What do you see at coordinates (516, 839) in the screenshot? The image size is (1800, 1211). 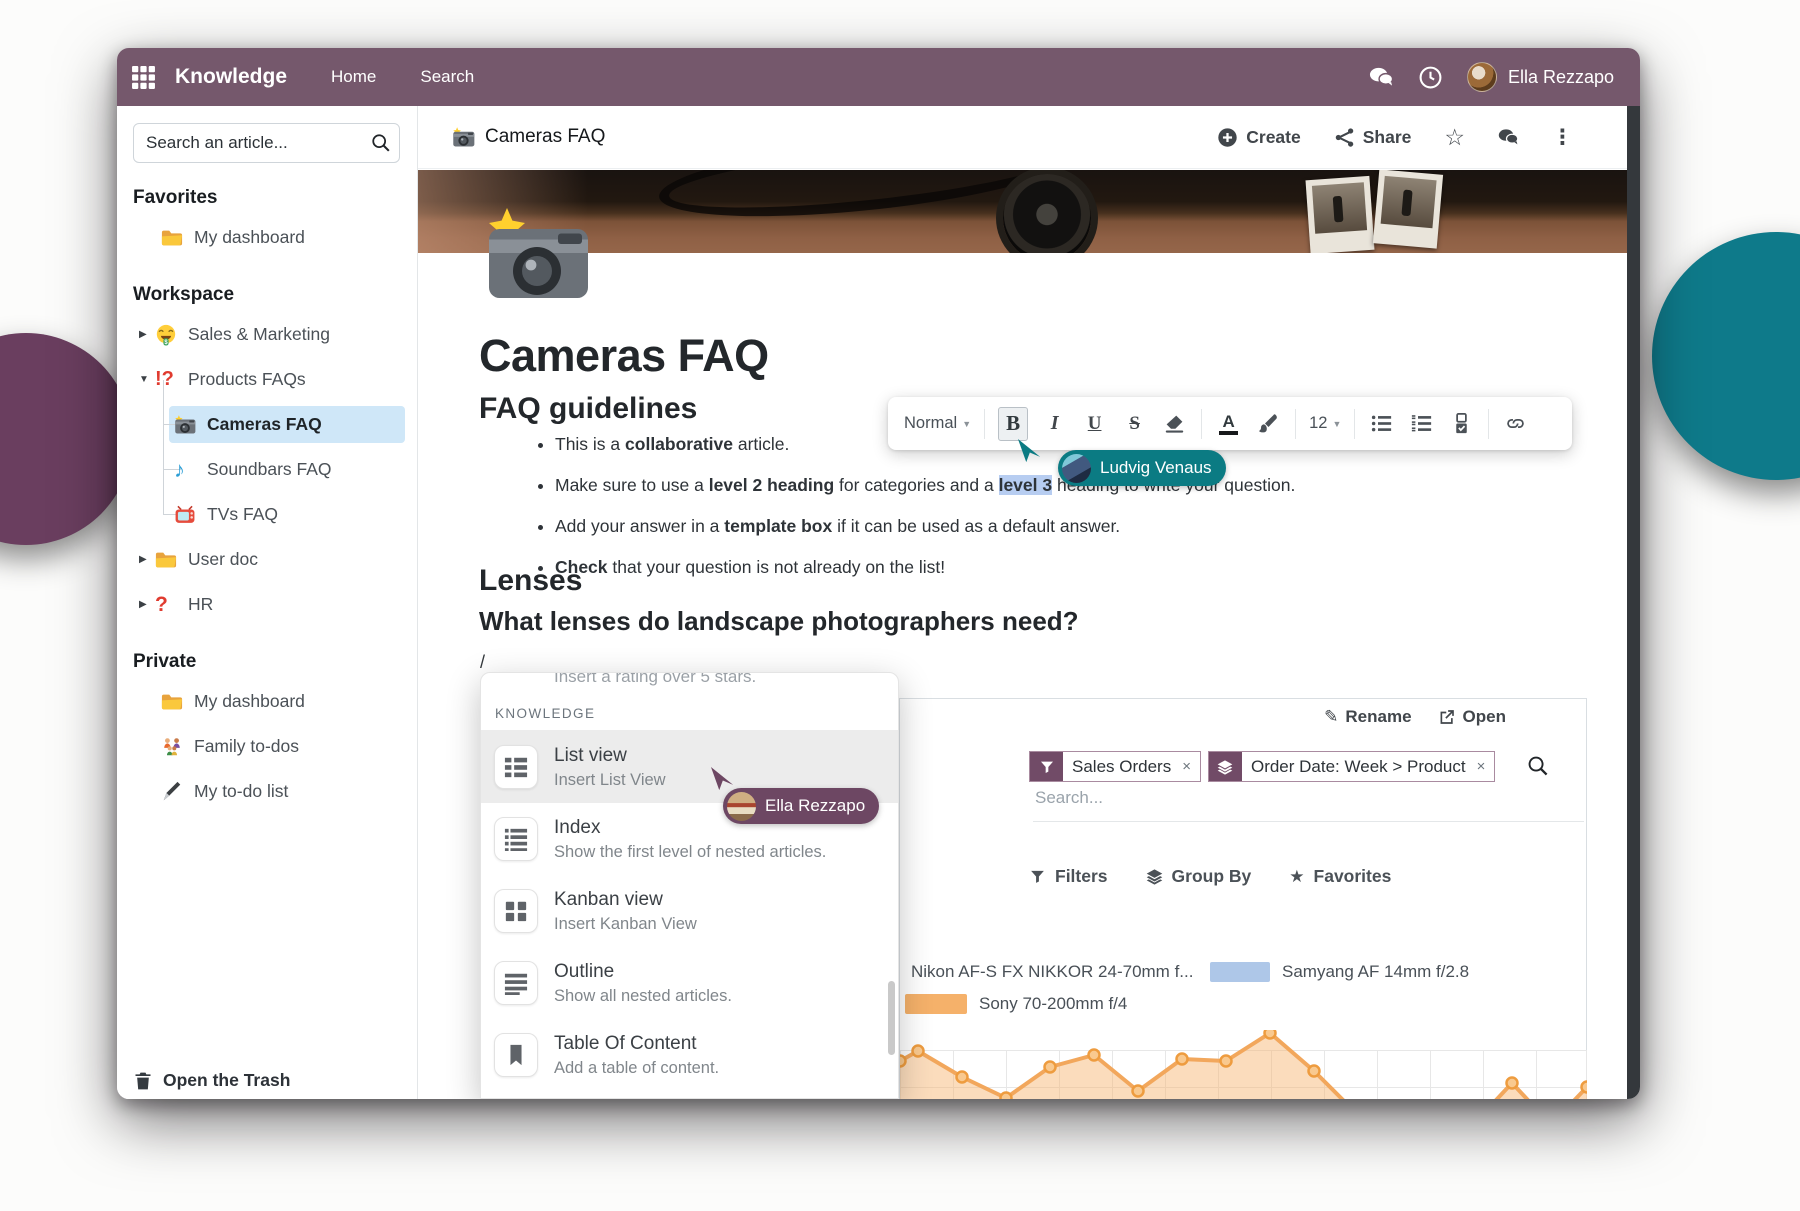 I see `index-icon` at bounding box center [516, 839].